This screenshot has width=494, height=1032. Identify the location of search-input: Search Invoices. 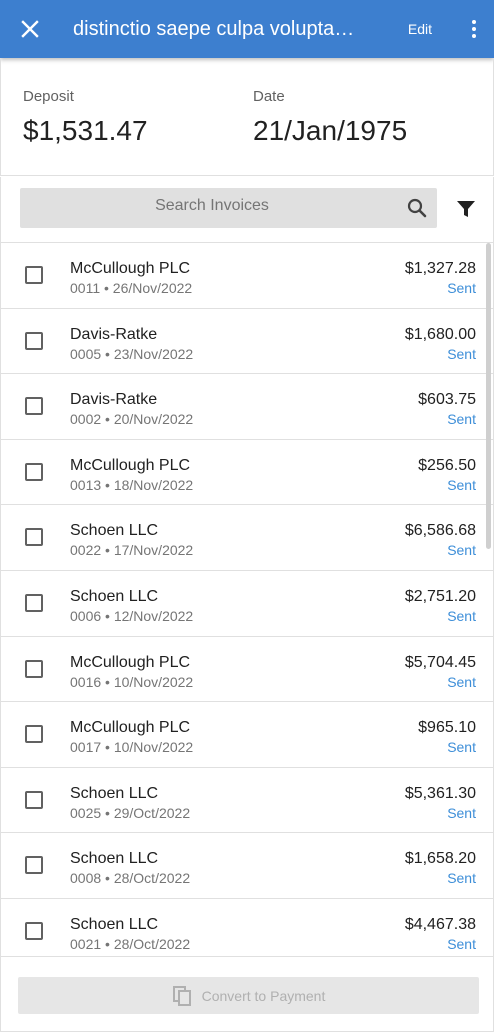
(228, 208).